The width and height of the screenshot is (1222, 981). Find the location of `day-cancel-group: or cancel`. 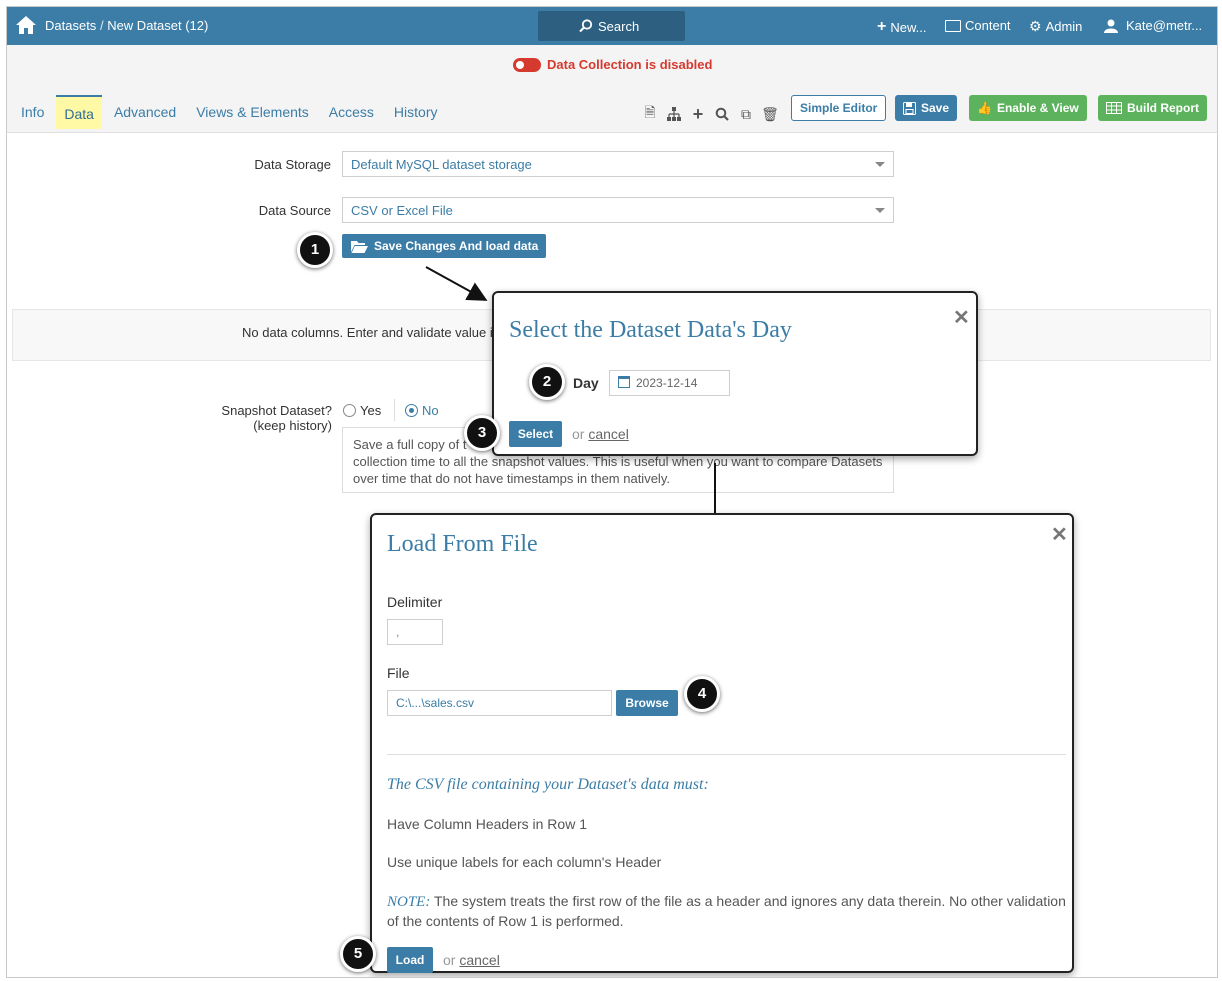

day-cancel-group: or cancel is located at coordinates (600, 434).